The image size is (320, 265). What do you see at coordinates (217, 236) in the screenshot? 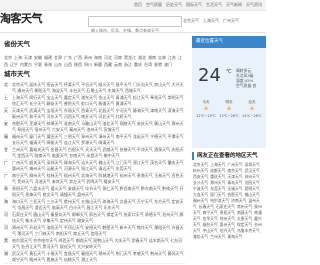
I see `nearby-city-link: 兰州天气` at bounding box center [217, 236].